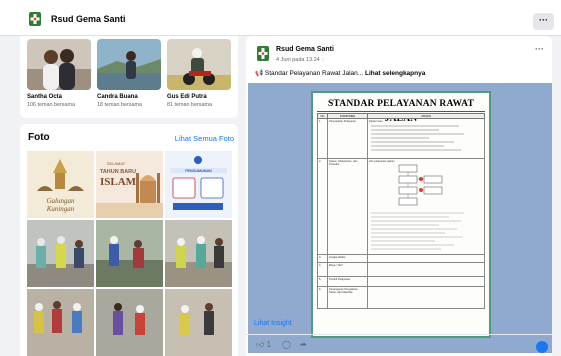 This screenshot has width=561, height=356. I want to click on friend-item: Gus Edi Putra 81 teman bersama, so click(199, 73).